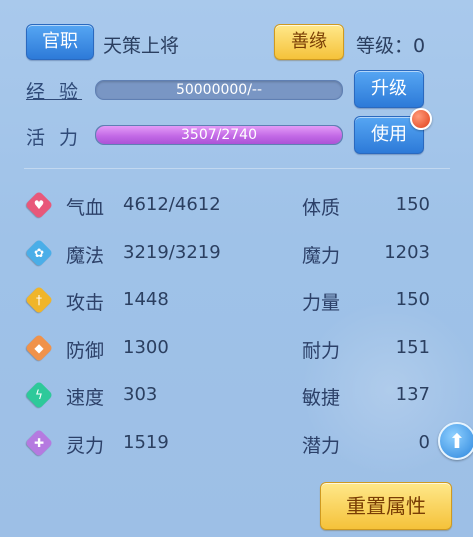 Image resolution: width=473 pixels, height=537 pixels. Describe the element at coordinates (421, 119) in the screenshot. I see `notification-dot` at that location.